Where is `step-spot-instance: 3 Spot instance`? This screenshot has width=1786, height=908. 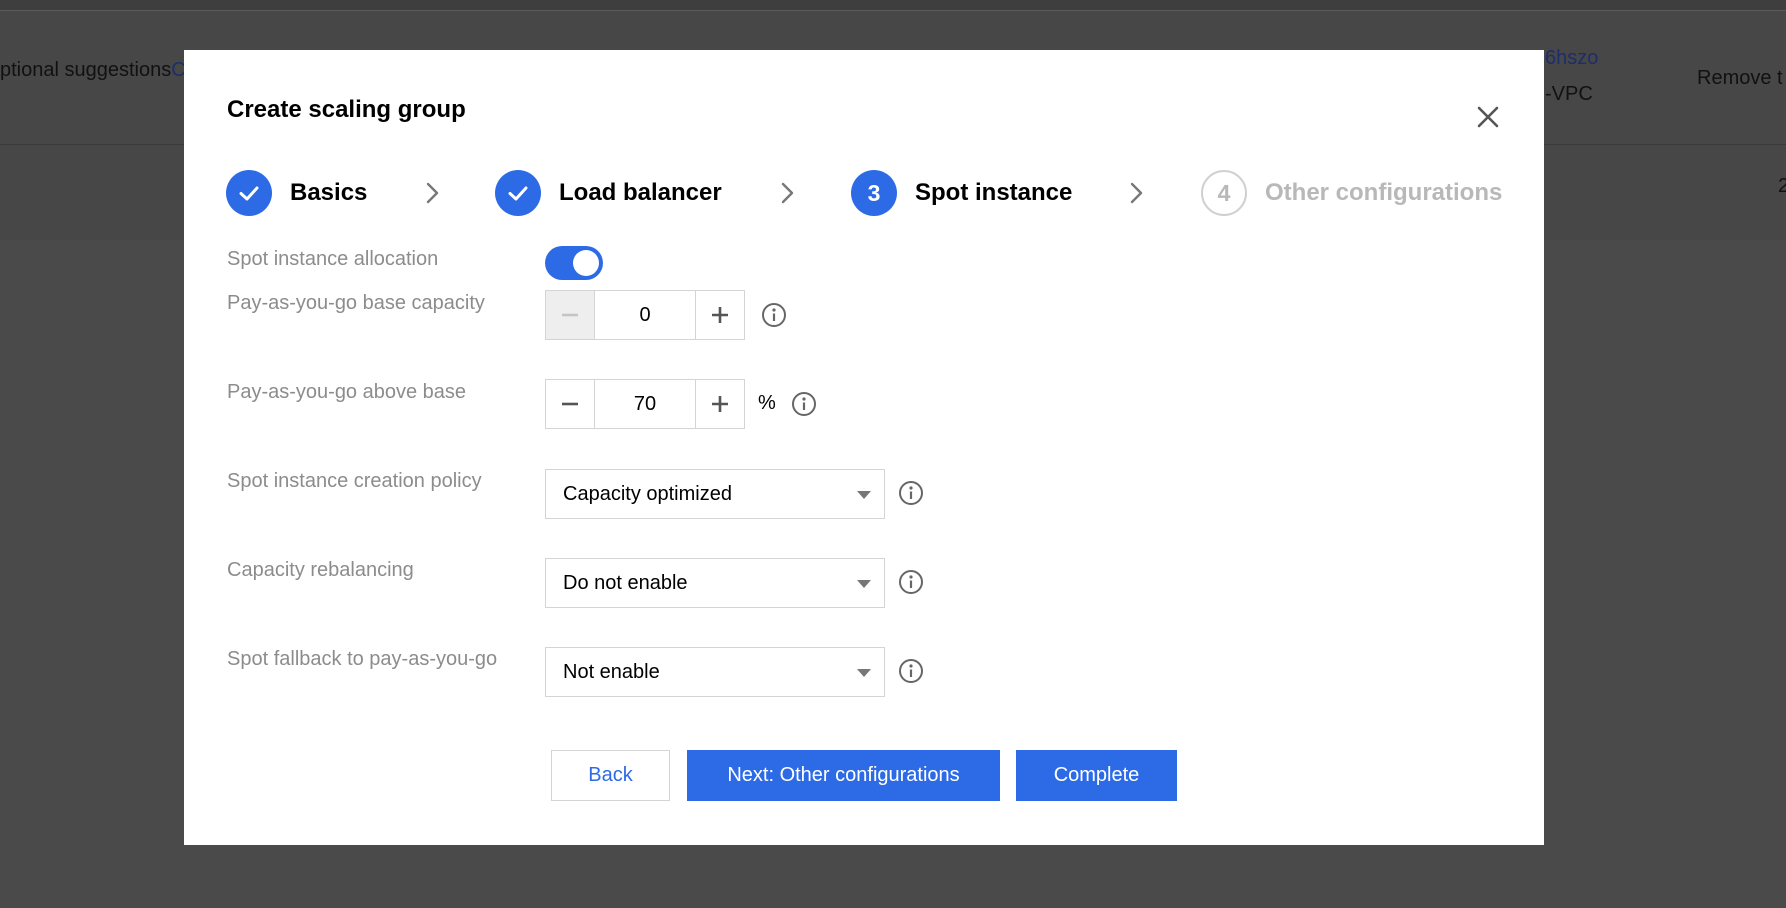 step-spot-instance: 3 Spot instance is located at coordinates (961, 193).